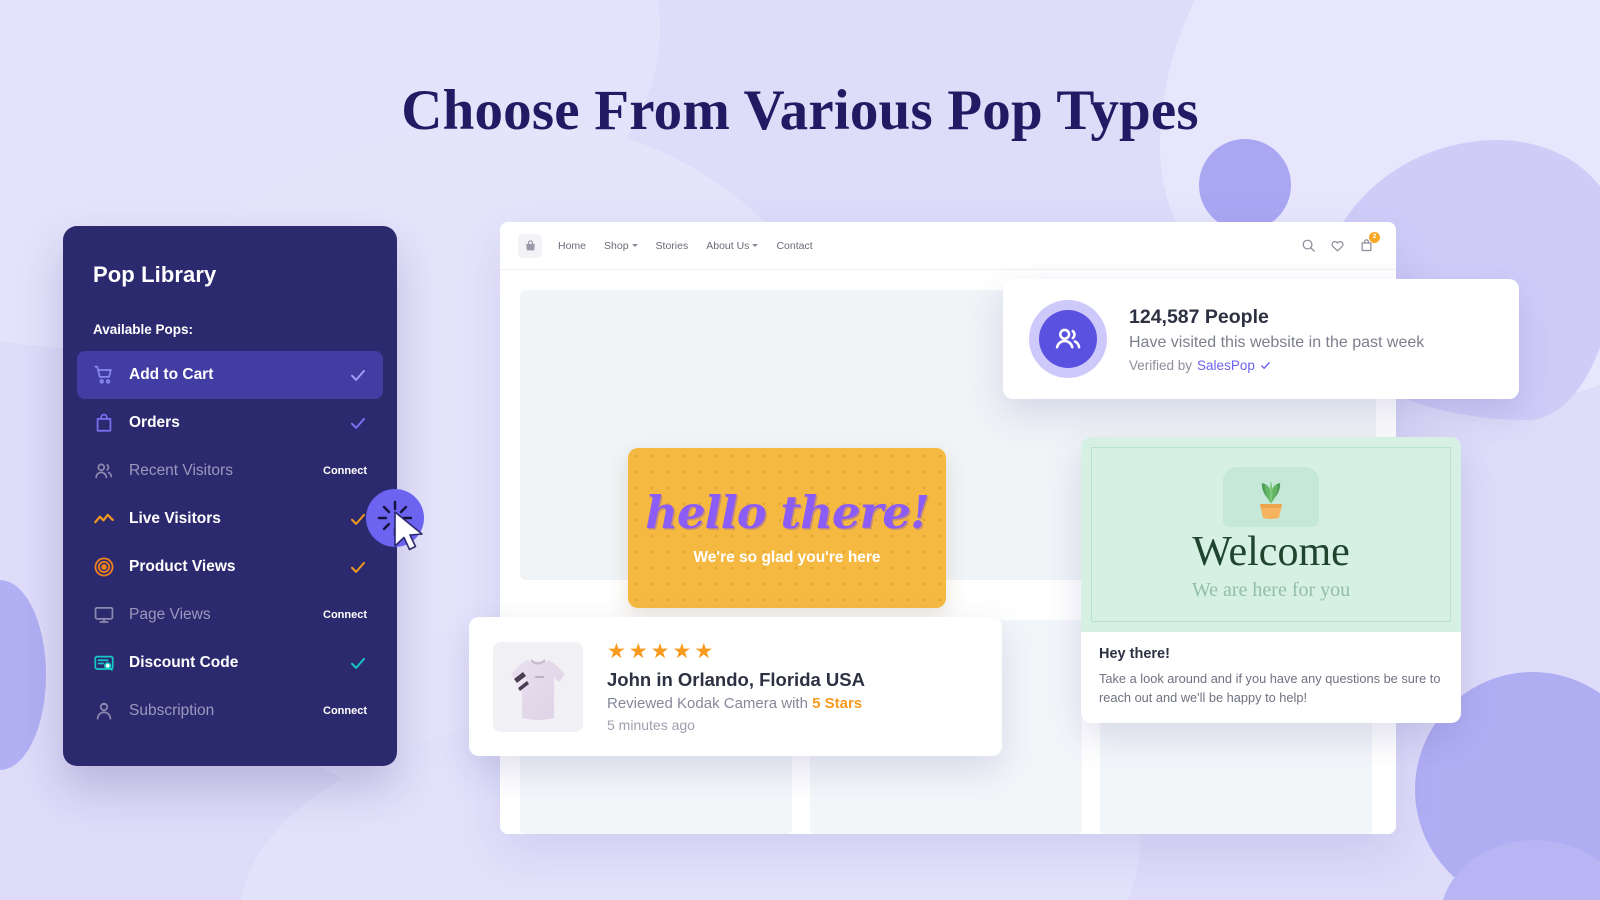 The image size is (1600, 900). Describe the element at coordinates (104, 711) in the screenshot. I see `person-badge-icon` at that location.